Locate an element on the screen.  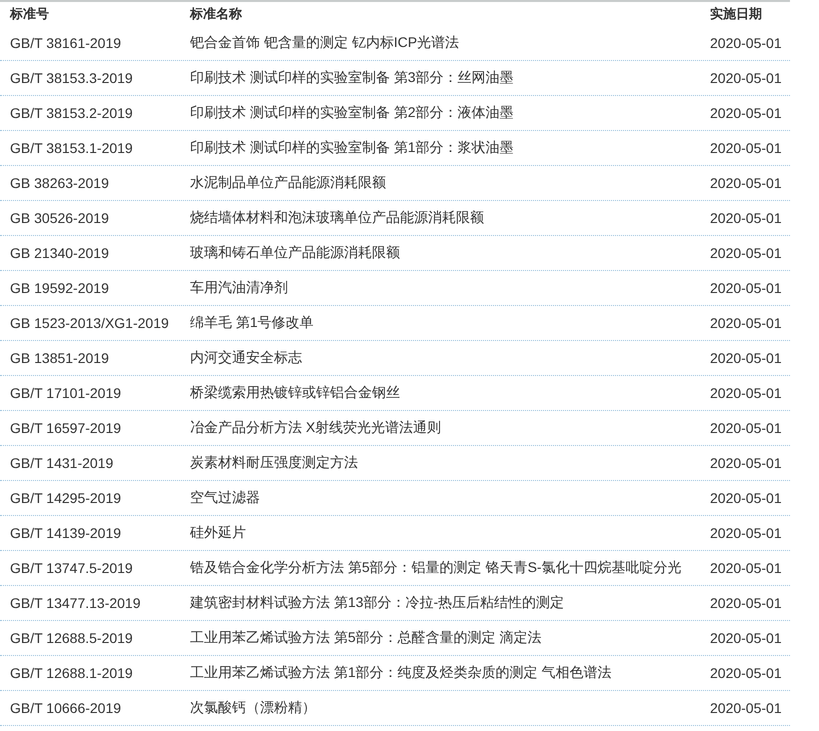
table-cell-text: GB/T 17101-2019 is located at coordinates (66, 393).